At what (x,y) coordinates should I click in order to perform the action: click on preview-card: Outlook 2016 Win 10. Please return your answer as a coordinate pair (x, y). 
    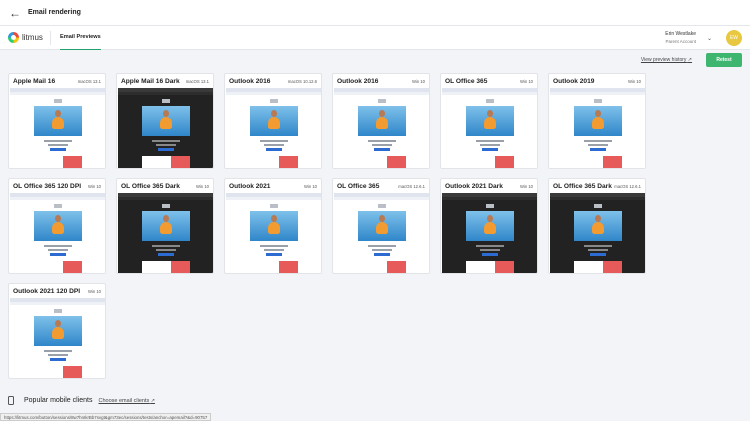
    Looking at the image, I should click on (381, 121).